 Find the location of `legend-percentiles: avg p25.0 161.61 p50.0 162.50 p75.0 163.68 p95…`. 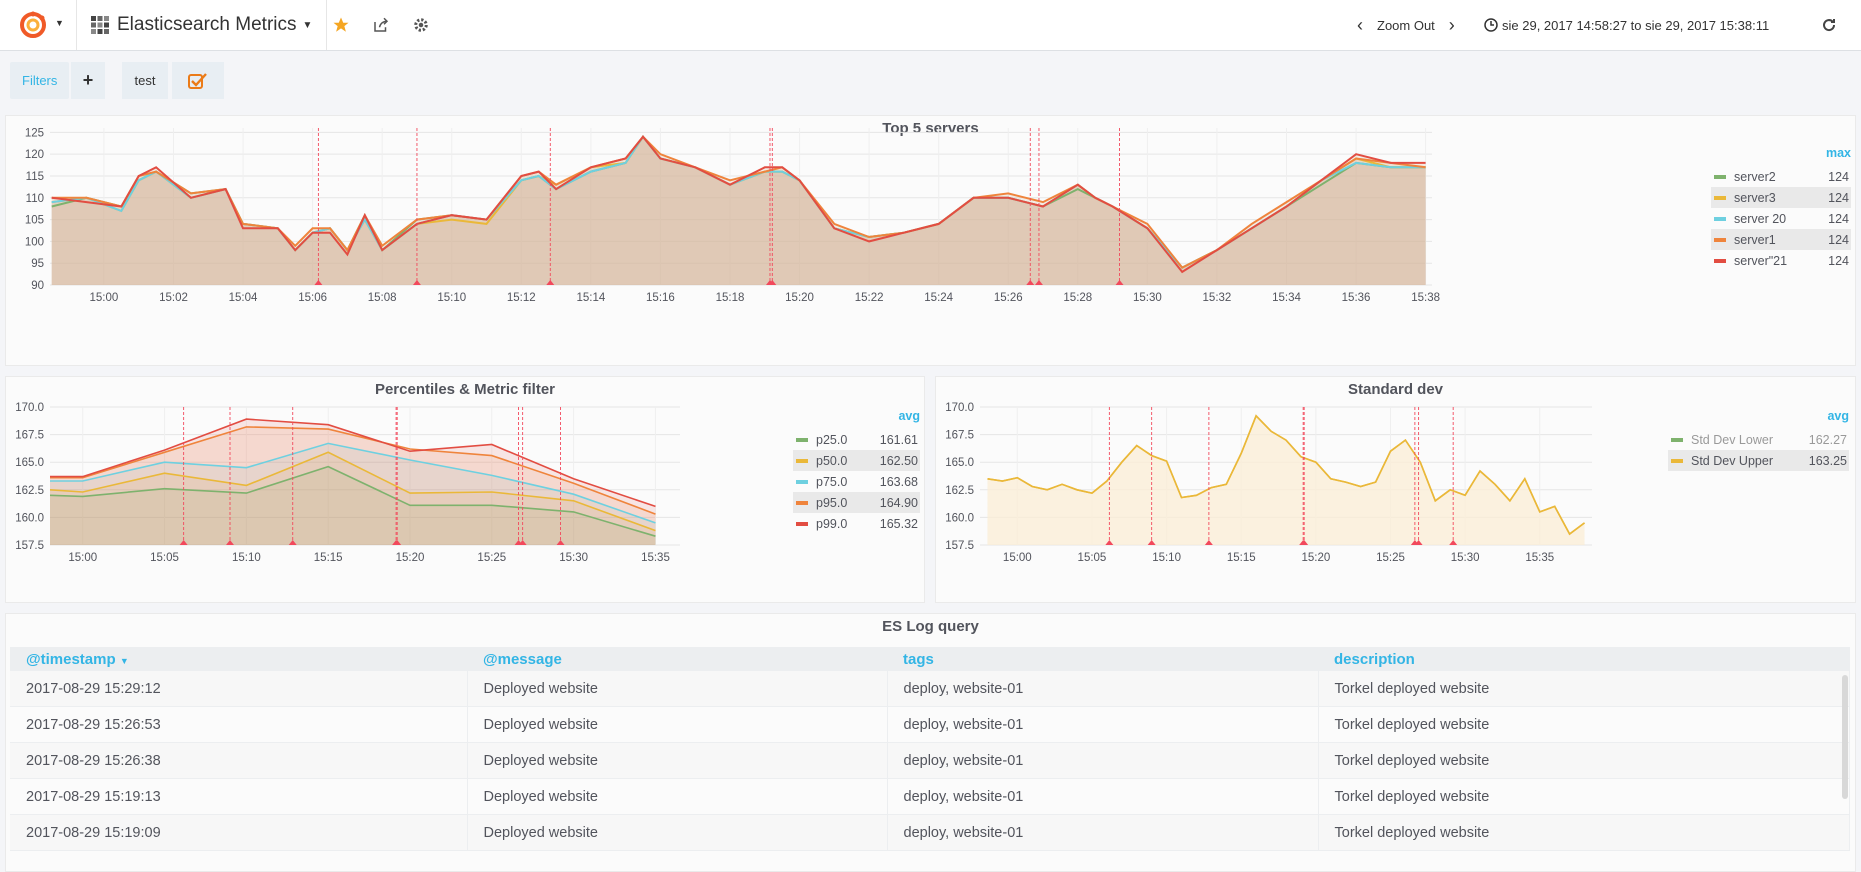

legend-percentiles: avg p25.0 161.61 p50.0 162.50 p75.0 163.68 p95… is located at coordinates (856, 471).